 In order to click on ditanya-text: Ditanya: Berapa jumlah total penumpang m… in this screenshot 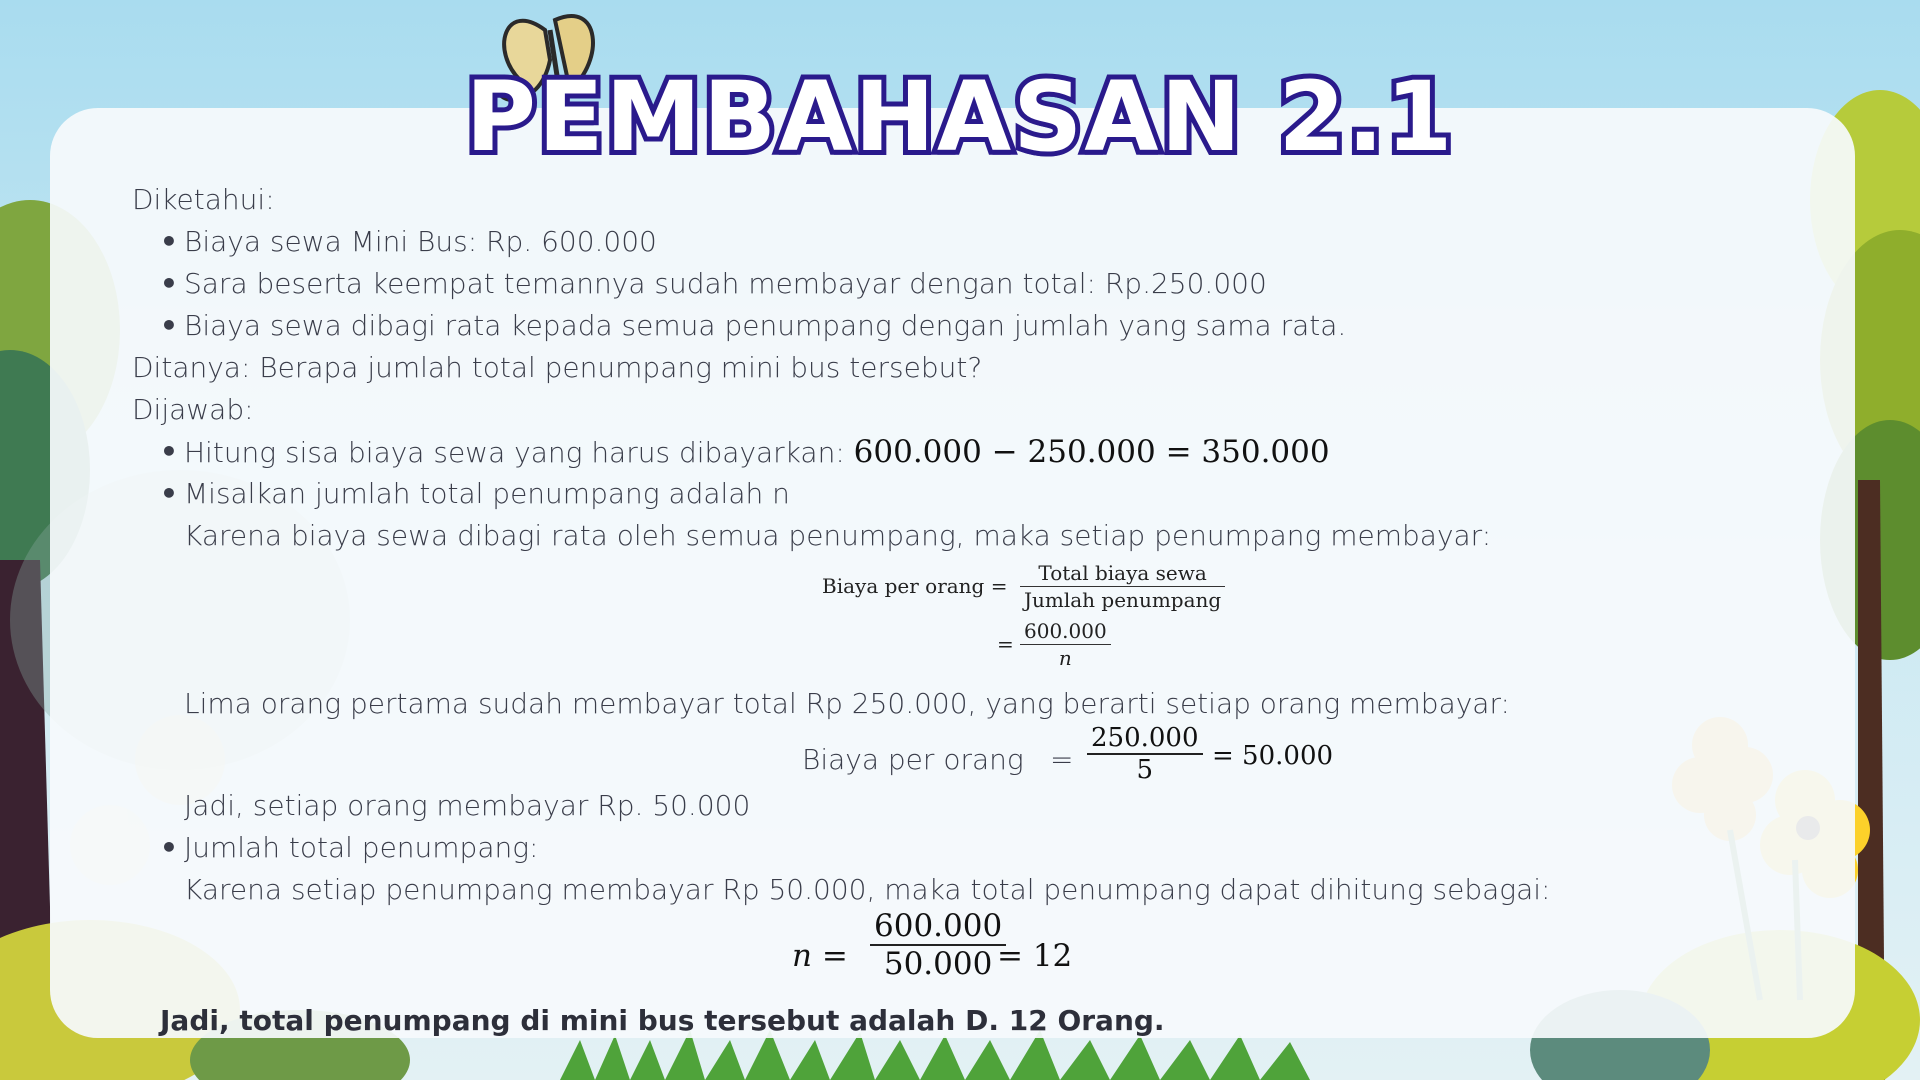, I will do `click(557, 367)`.